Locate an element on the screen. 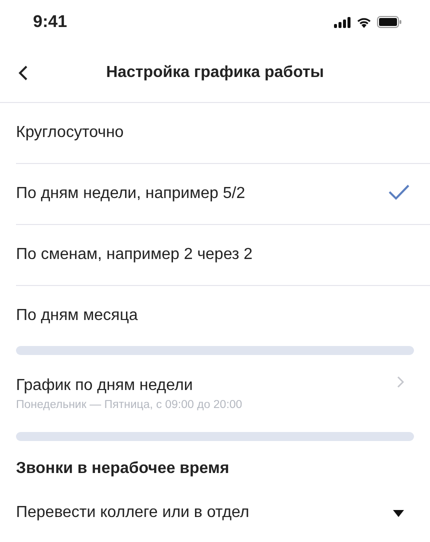 This screenshot has width=430, height=542. battery-icon is located at coordinates (389, 22).